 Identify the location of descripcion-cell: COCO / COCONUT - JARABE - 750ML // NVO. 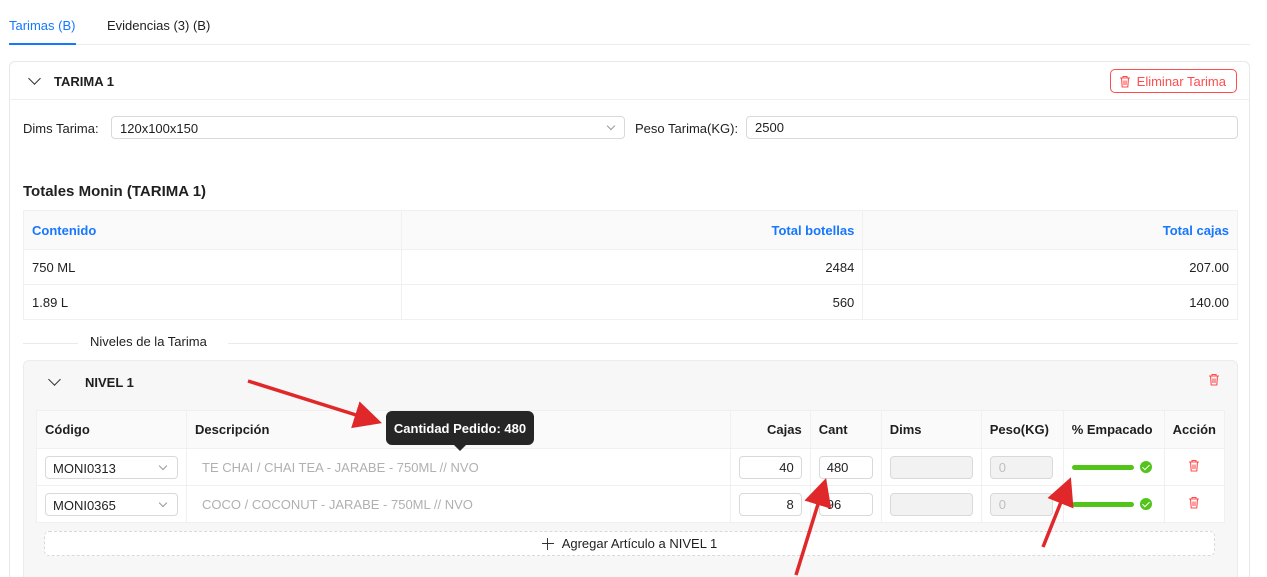
(458, 504).